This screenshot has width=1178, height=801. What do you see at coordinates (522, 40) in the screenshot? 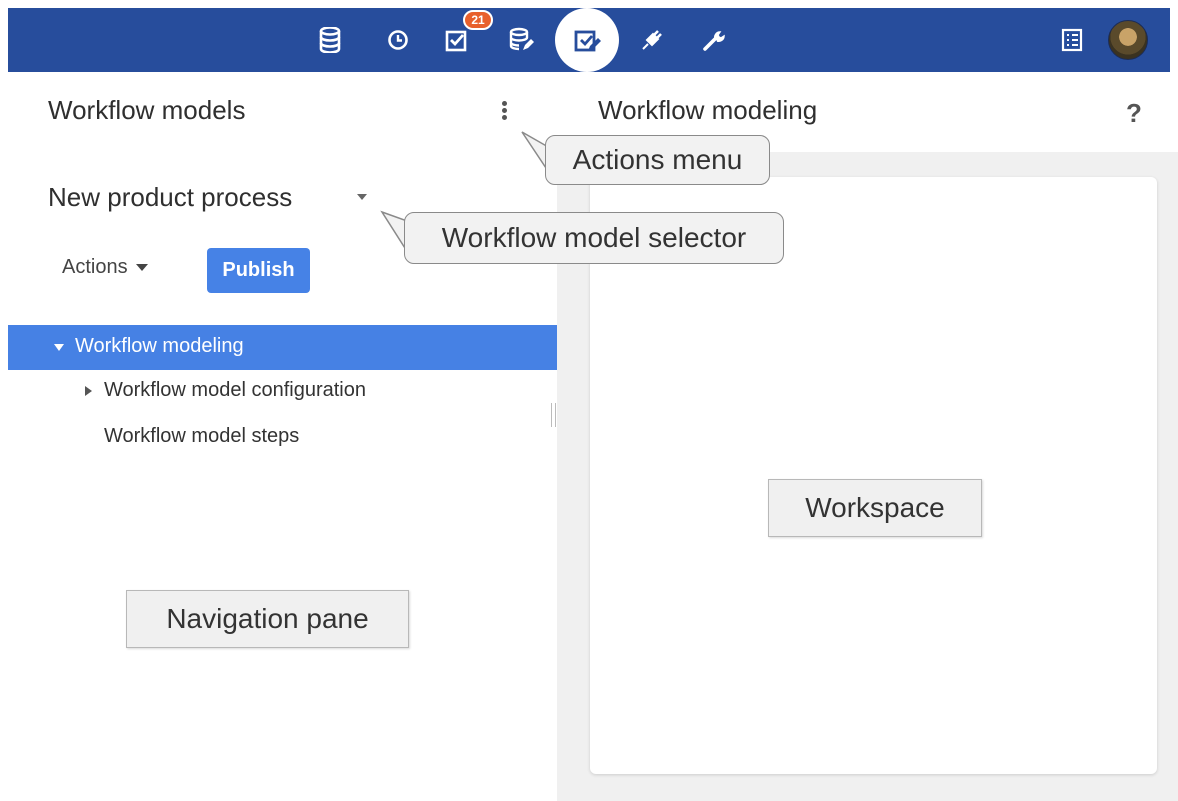
I see `data-edit-icon` at bounding box center [522, 40].